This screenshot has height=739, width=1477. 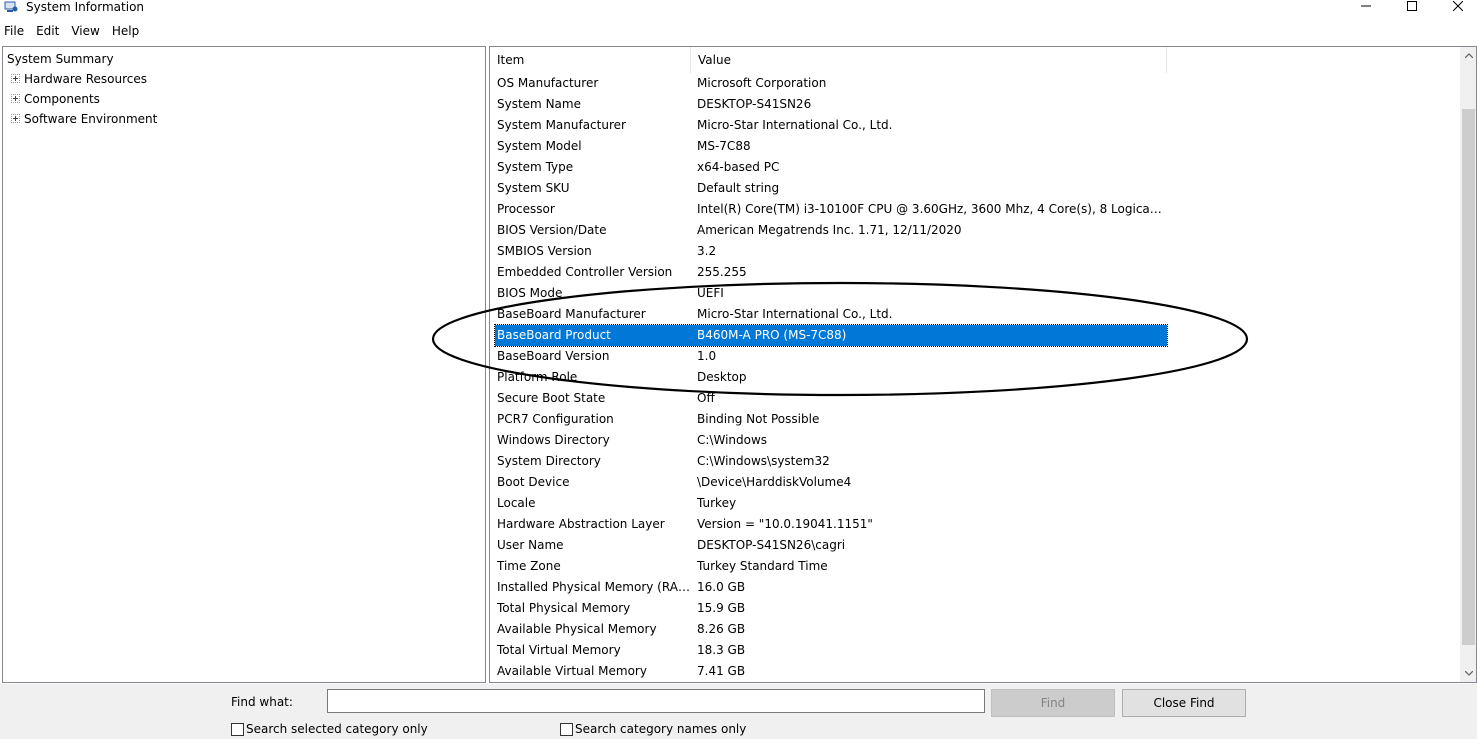 I want to click on cell-value: C:\Windows\system32, so click(x=763, y=461).